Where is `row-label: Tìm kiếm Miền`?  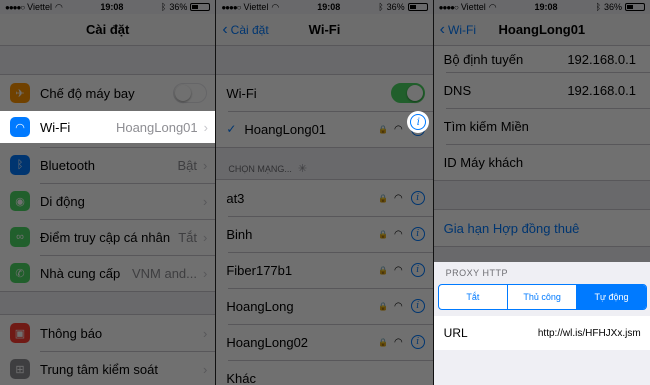
row-label: Tìm kiếm Miền is located at coordinates (486, 126).